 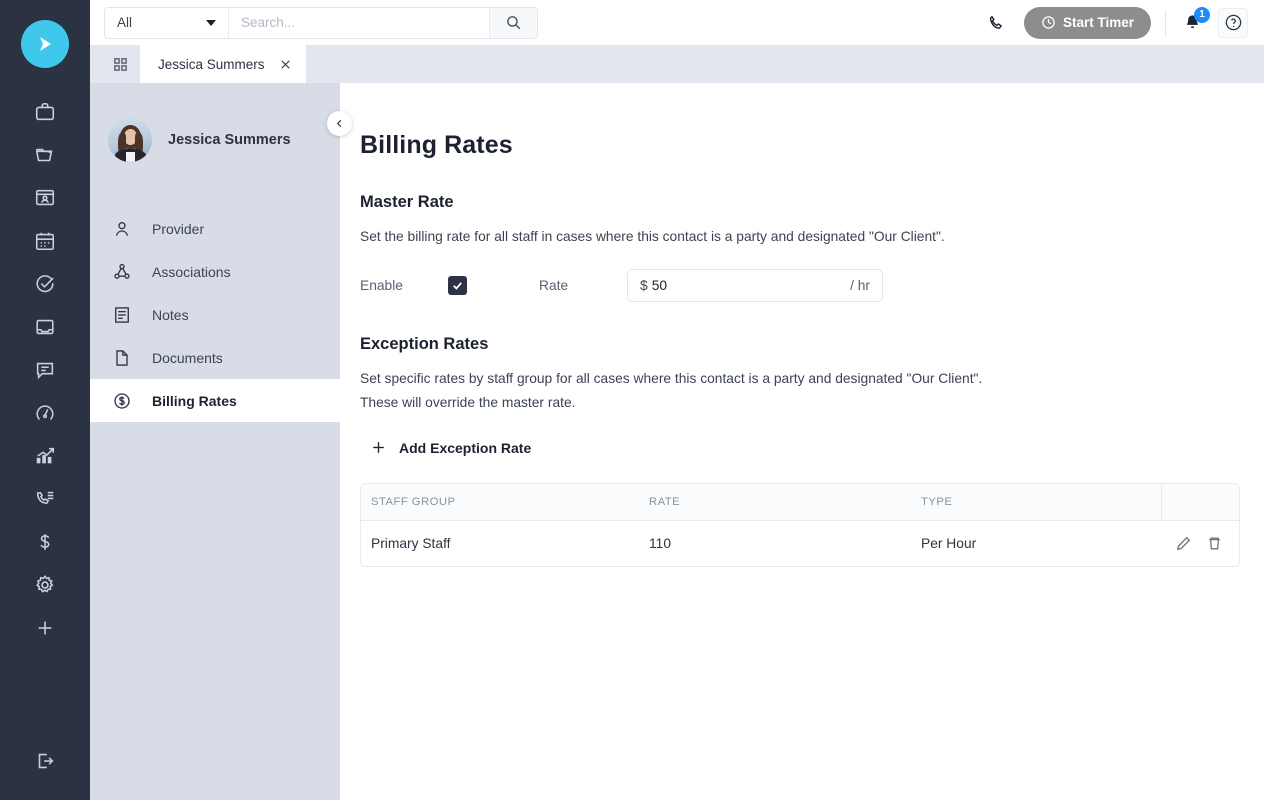 I want to click on logout-icon, so click(x=46, y=760).